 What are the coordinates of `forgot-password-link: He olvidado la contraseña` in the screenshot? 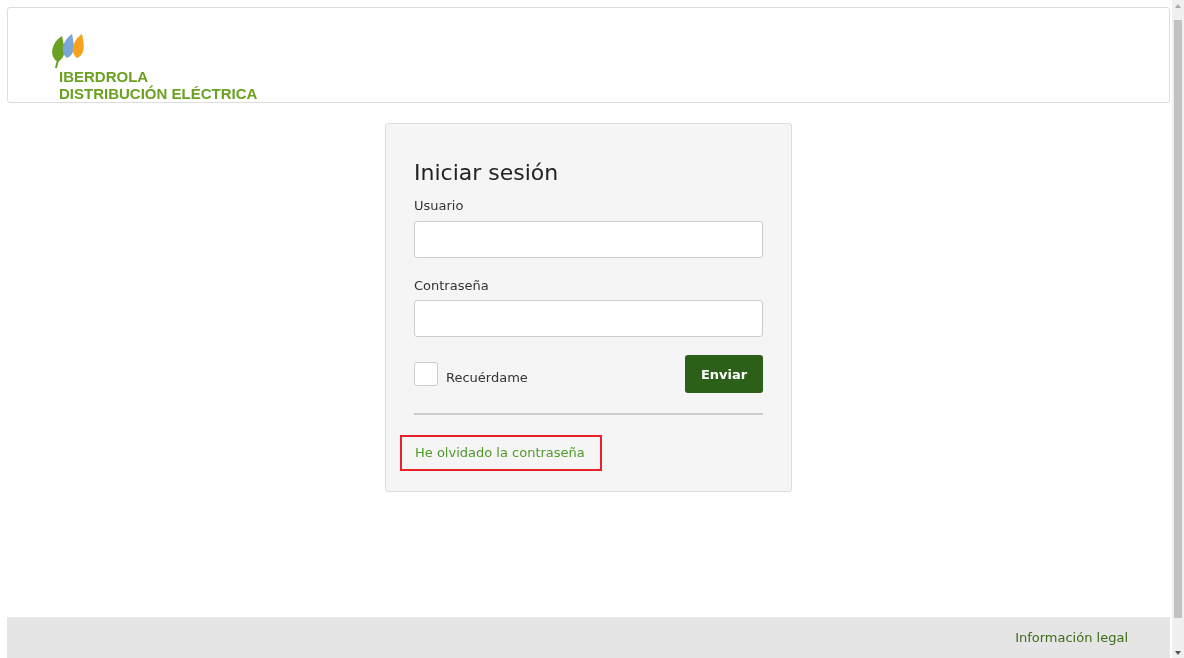 It's located at (501, 453).